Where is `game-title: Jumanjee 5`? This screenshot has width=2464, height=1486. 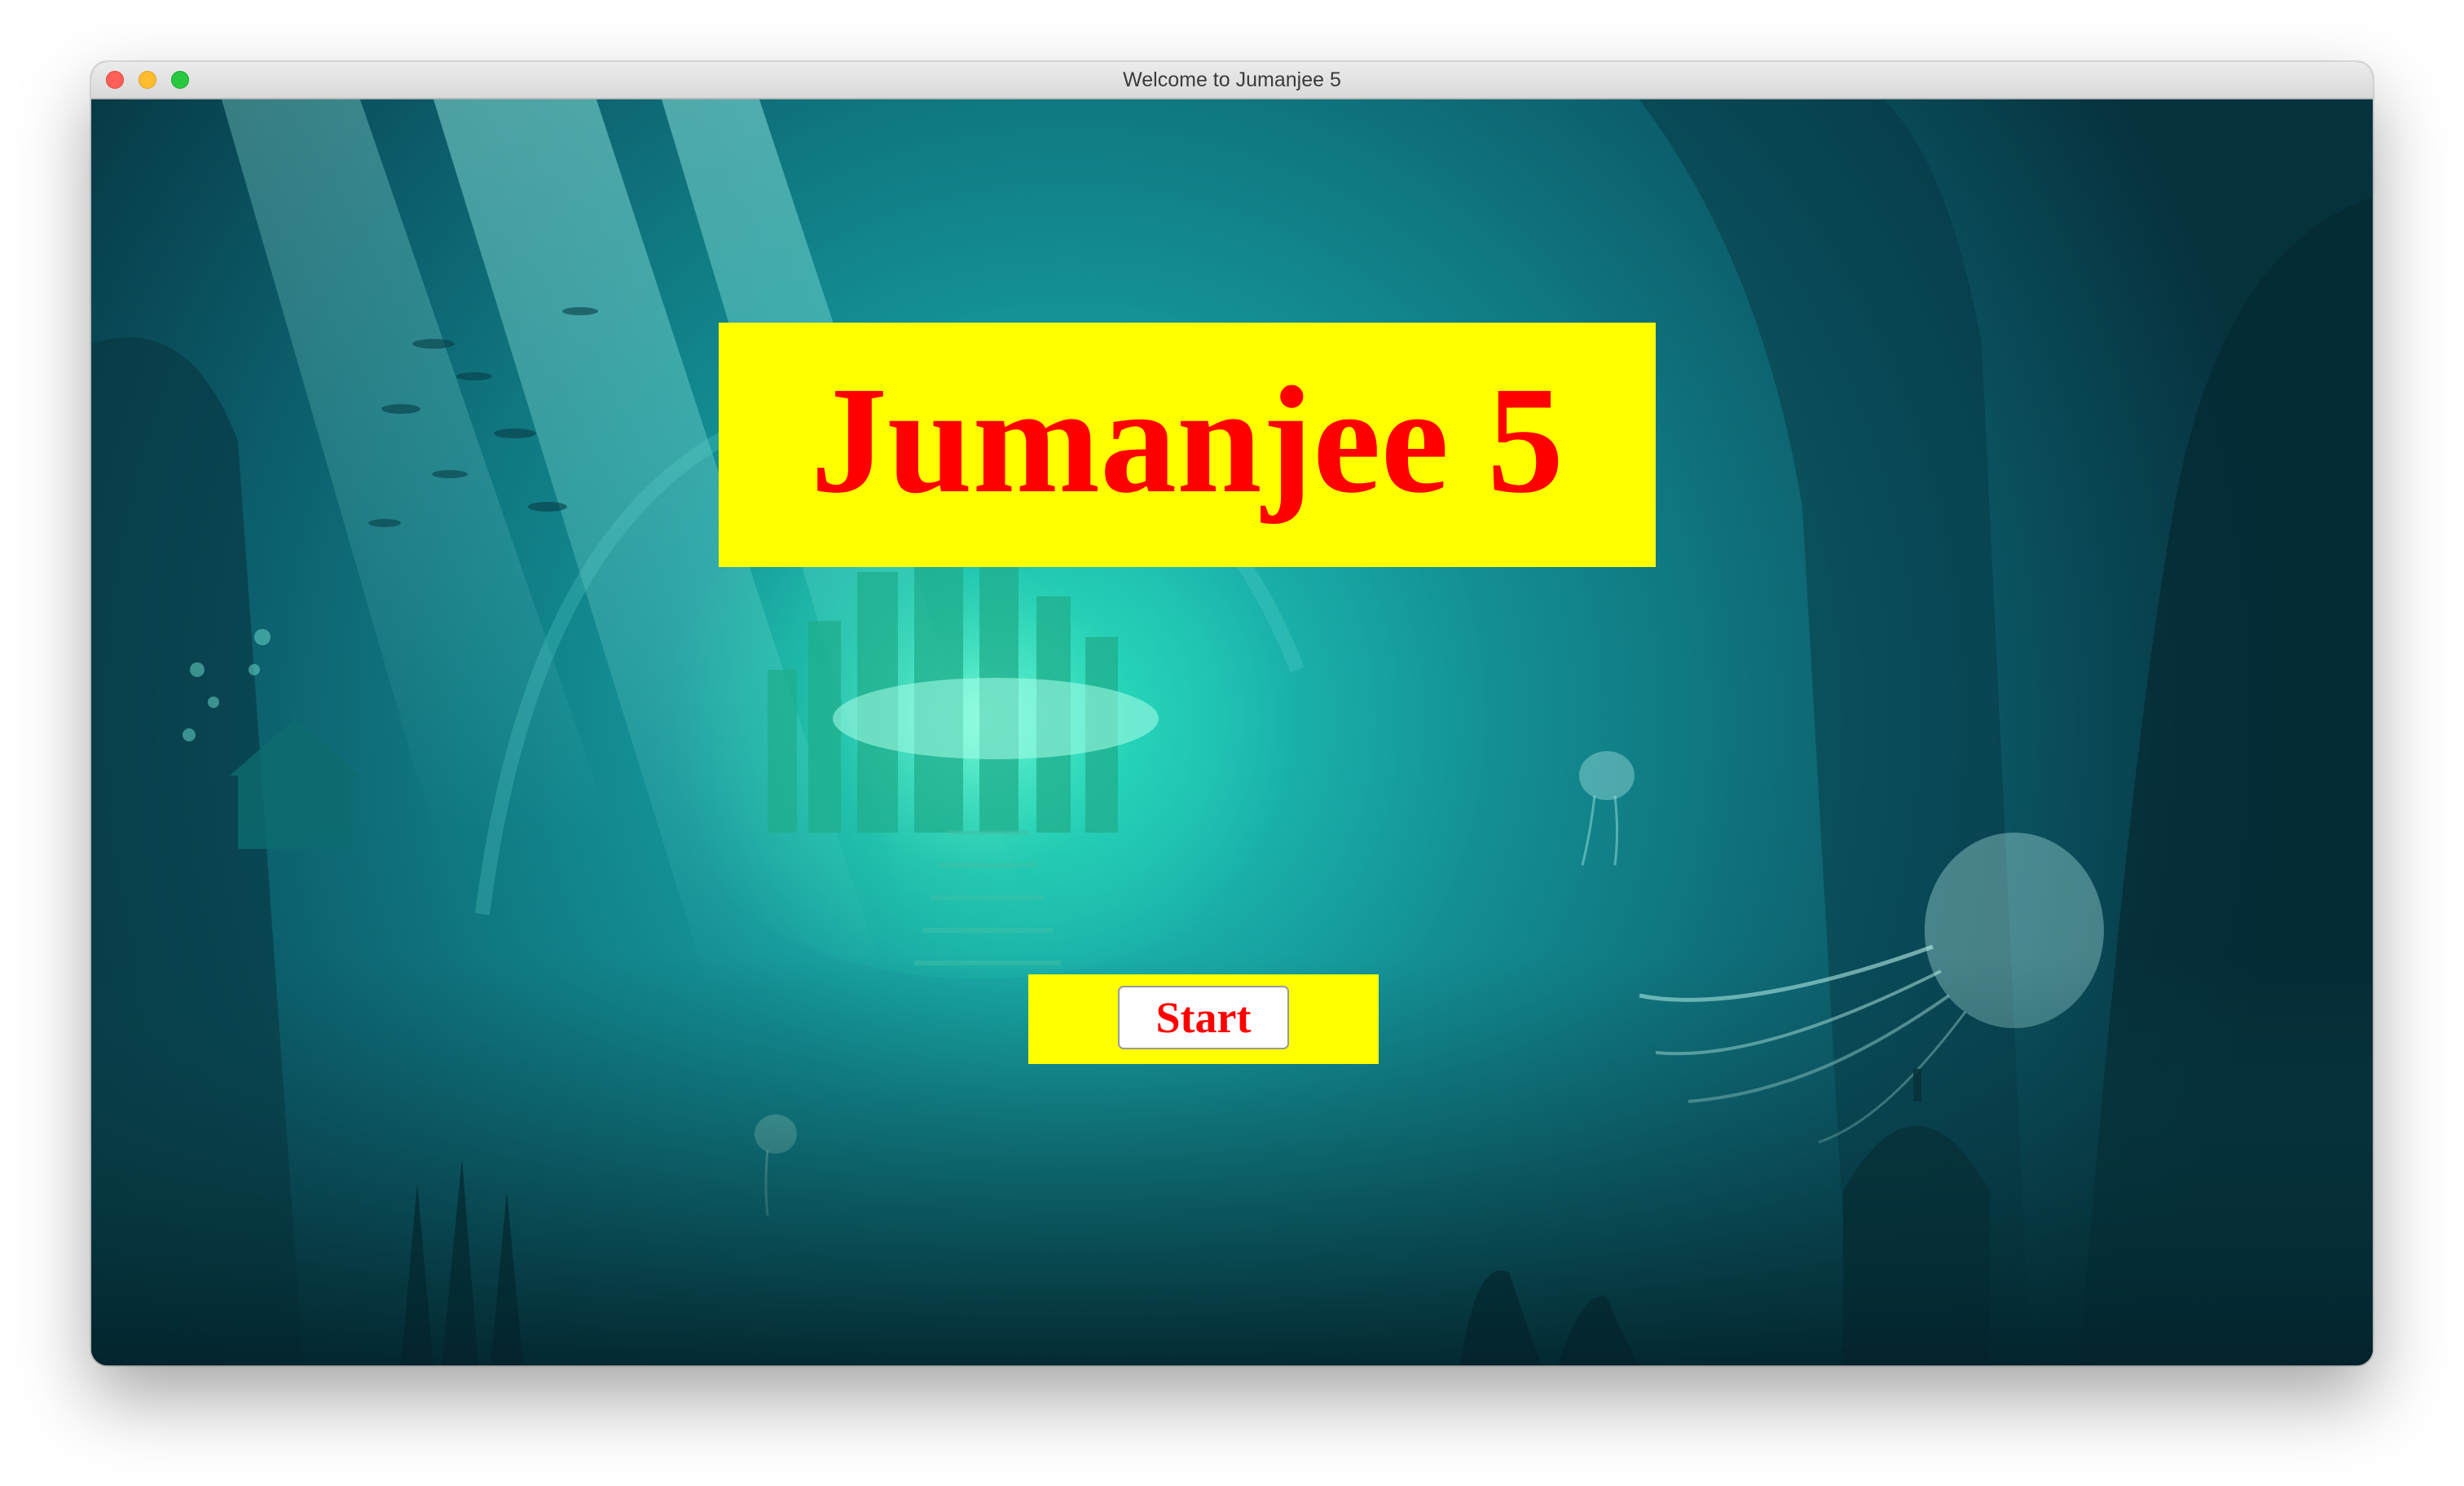 game-title: Jumanjee 5 is located at coordinates (1187, 439).